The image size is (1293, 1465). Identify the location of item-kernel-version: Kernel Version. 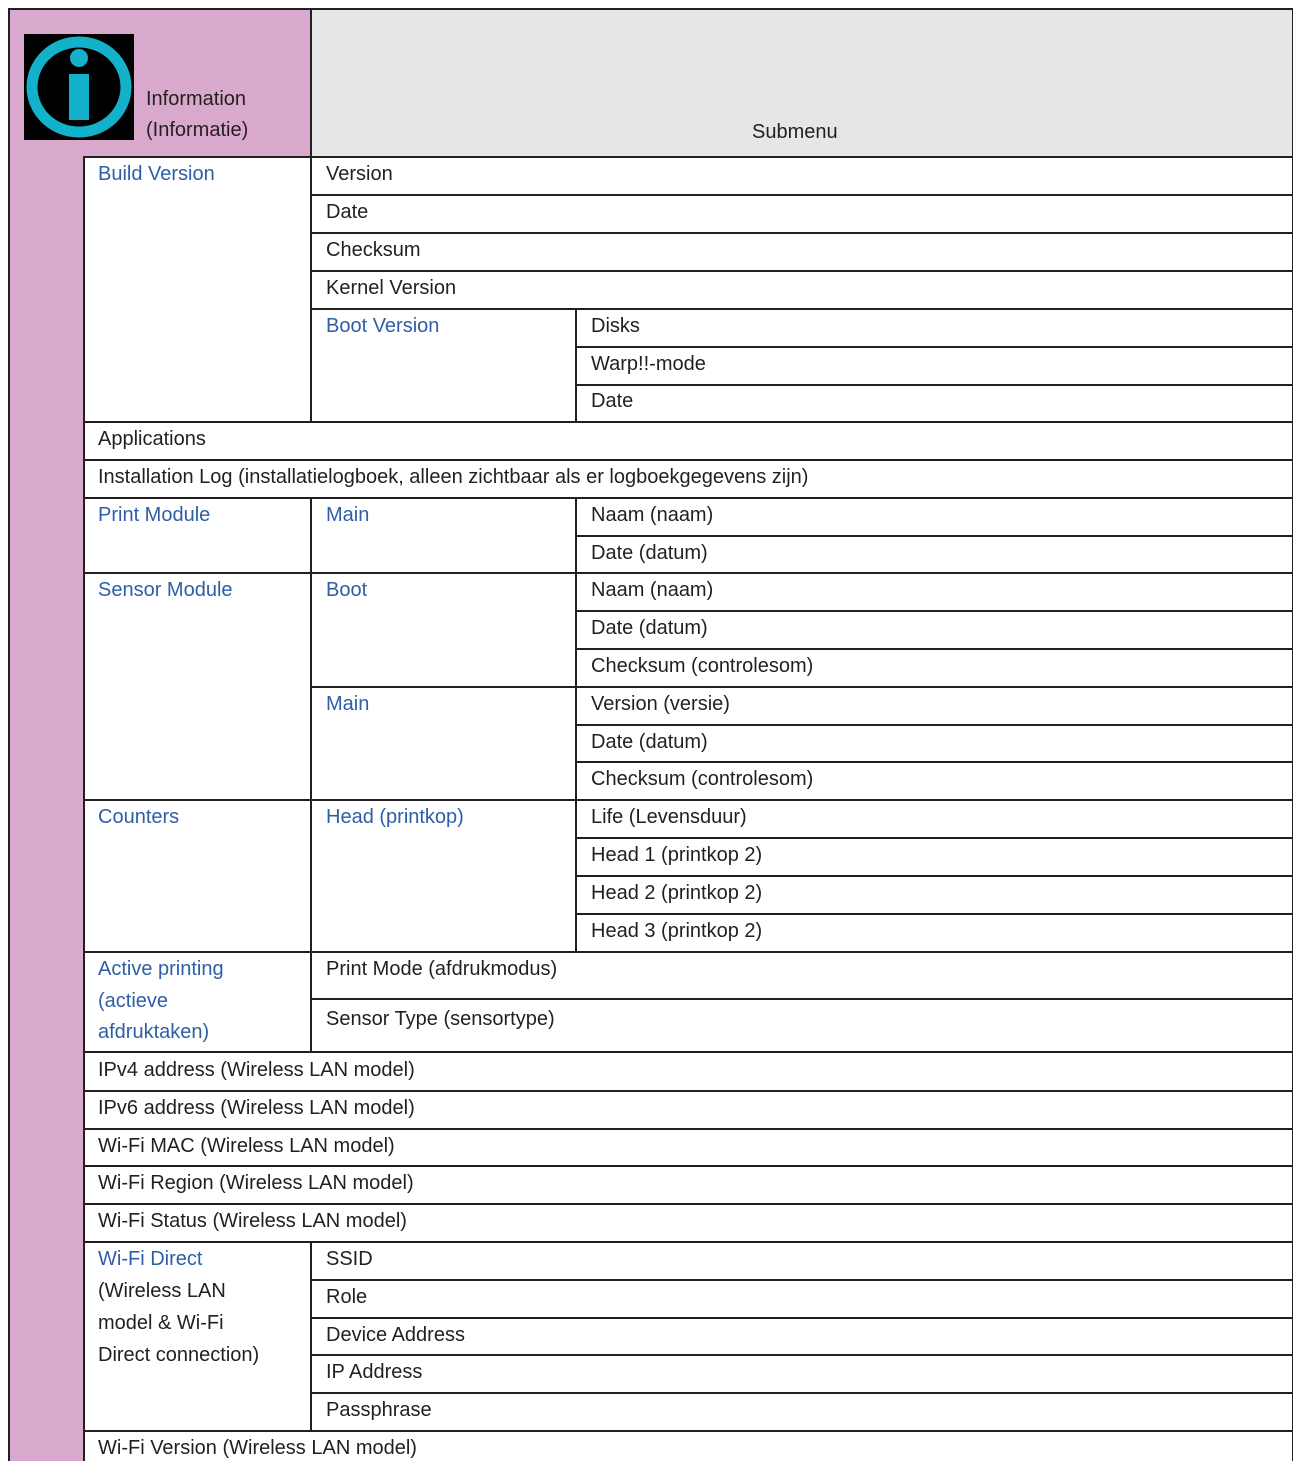
(391, 288).